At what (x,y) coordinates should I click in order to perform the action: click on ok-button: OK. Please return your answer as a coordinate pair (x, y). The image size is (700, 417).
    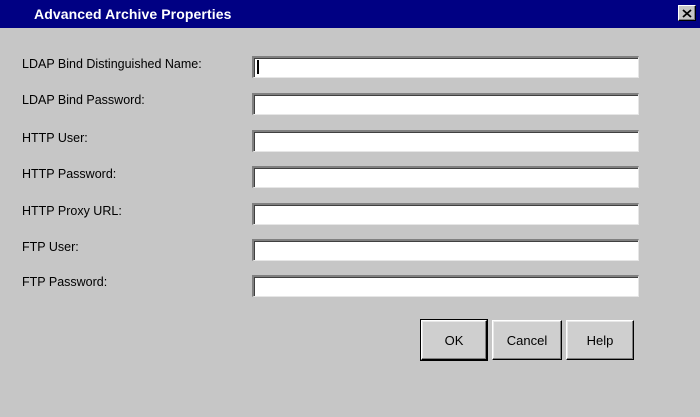
    Looking at the image, I should click on (454, 340).